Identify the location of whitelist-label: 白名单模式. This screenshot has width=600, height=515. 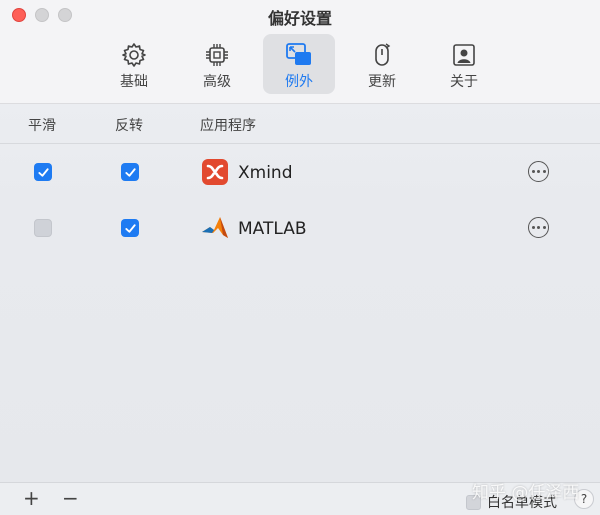
(522, 503).